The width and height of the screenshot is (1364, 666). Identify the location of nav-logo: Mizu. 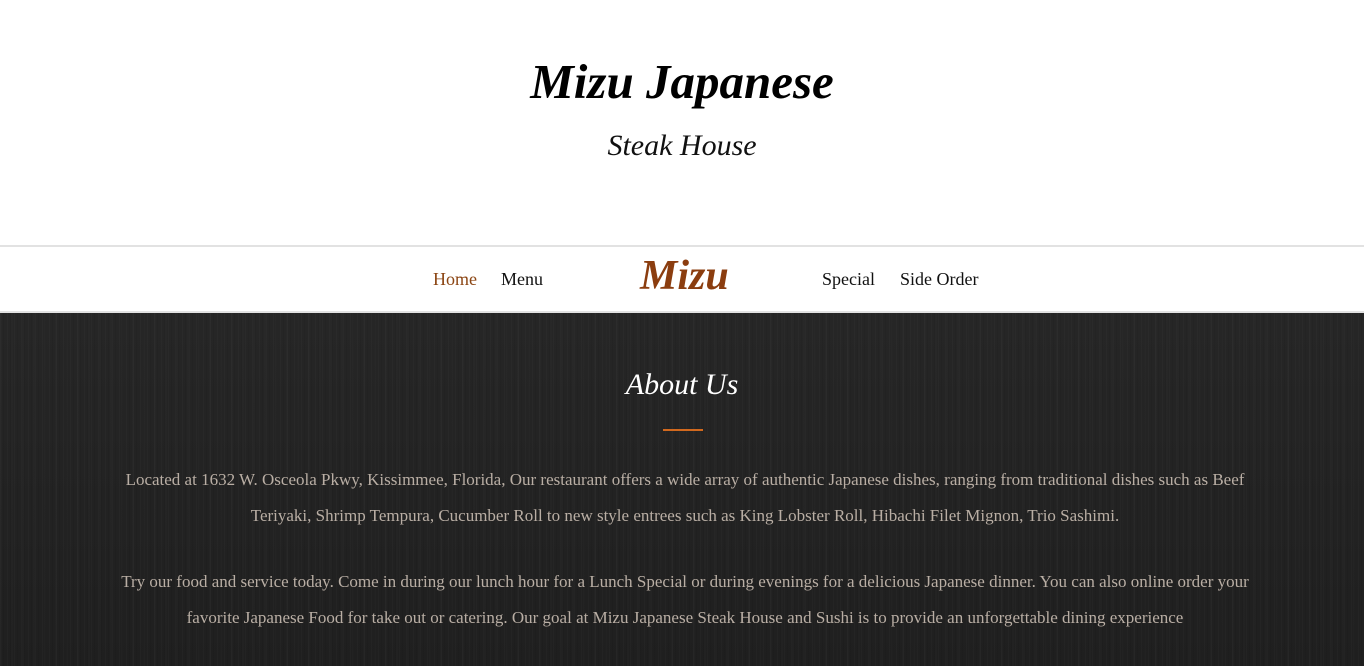
(684, 276).